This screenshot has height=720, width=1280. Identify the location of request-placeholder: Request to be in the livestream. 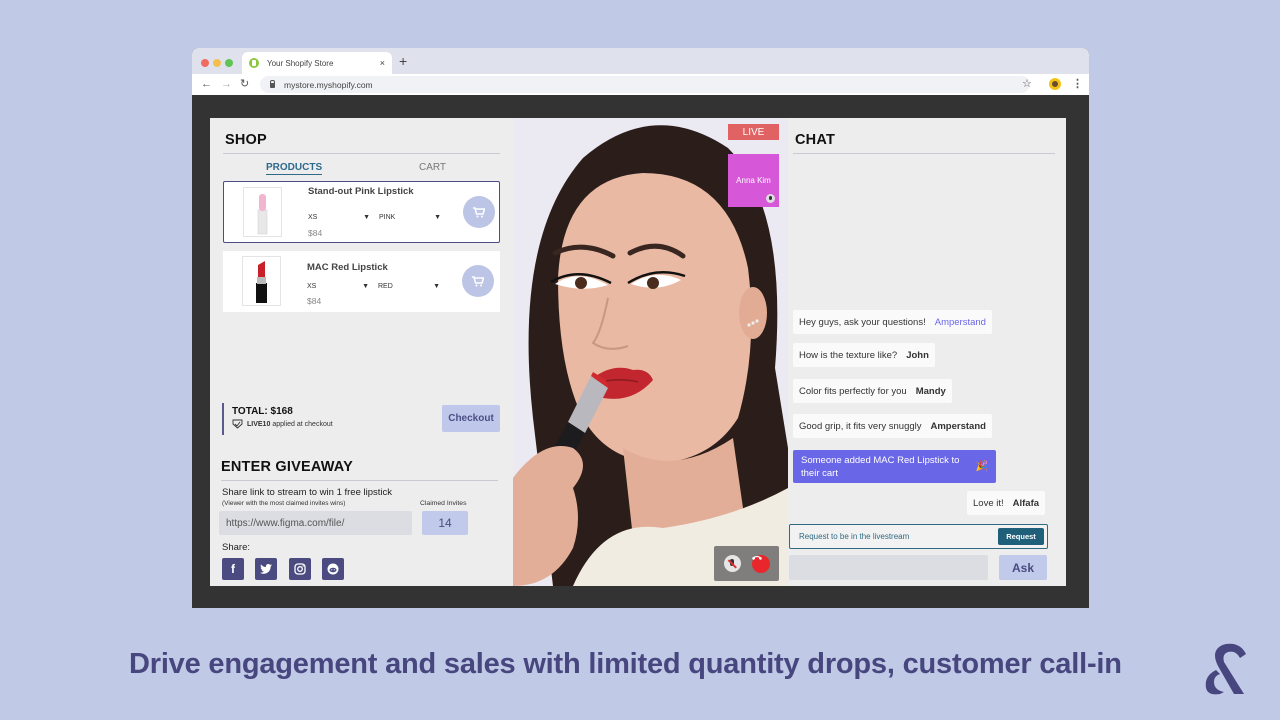
(854, 536).